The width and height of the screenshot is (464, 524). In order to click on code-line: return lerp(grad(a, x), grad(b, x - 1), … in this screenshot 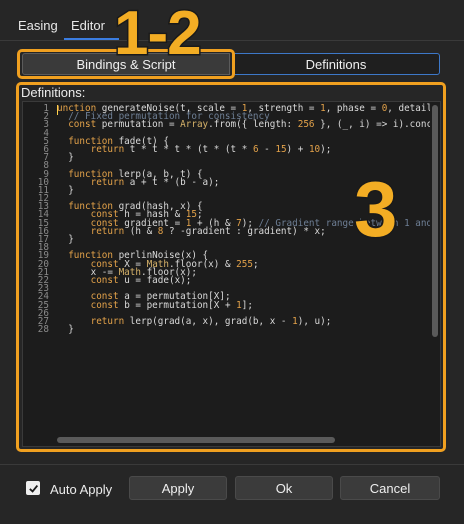, I will do `click(243, 322)`.